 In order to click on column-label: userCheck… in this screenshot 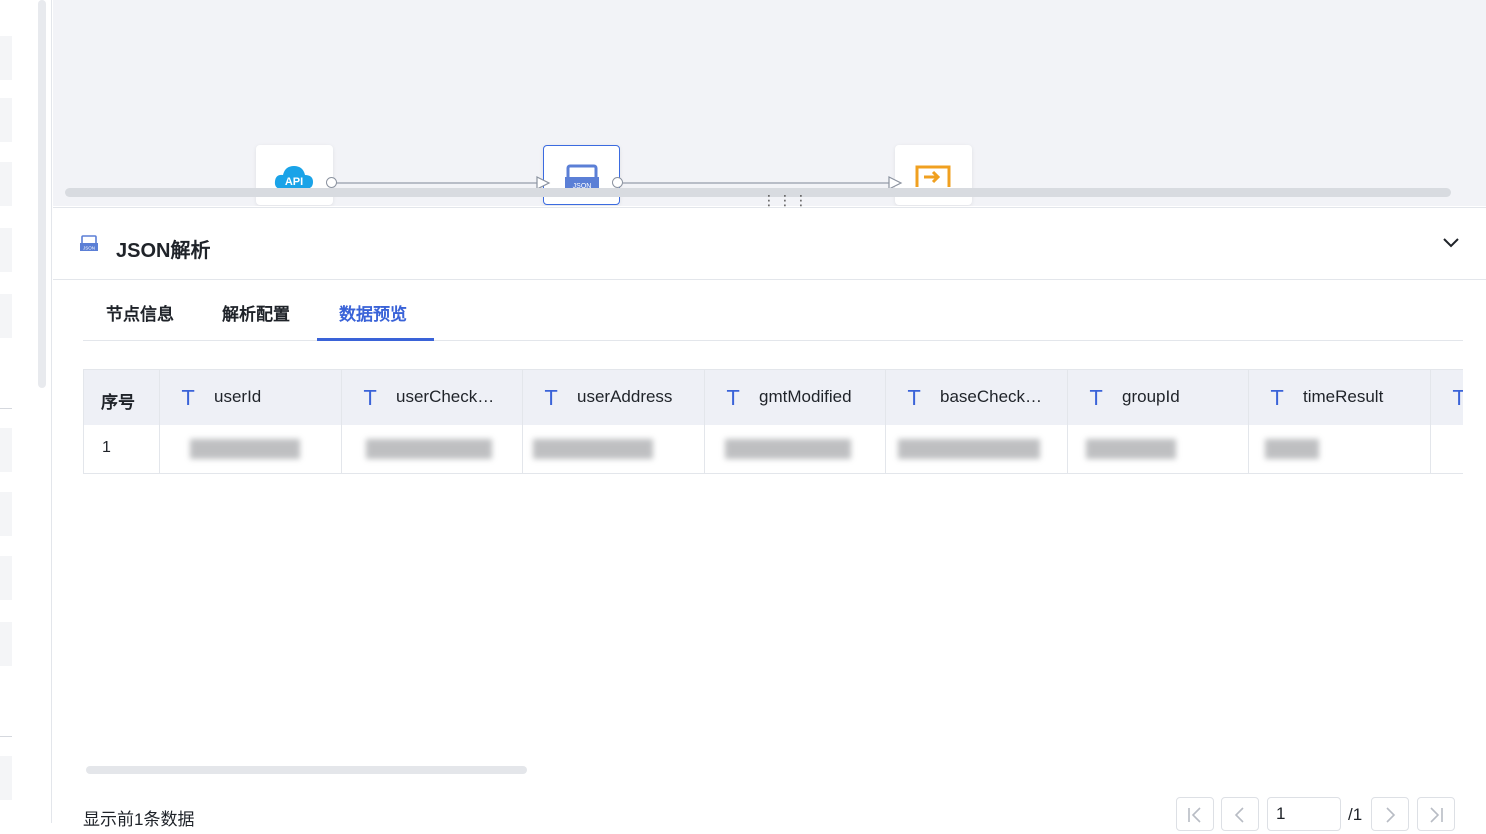, I will do `click(445, 396)`.